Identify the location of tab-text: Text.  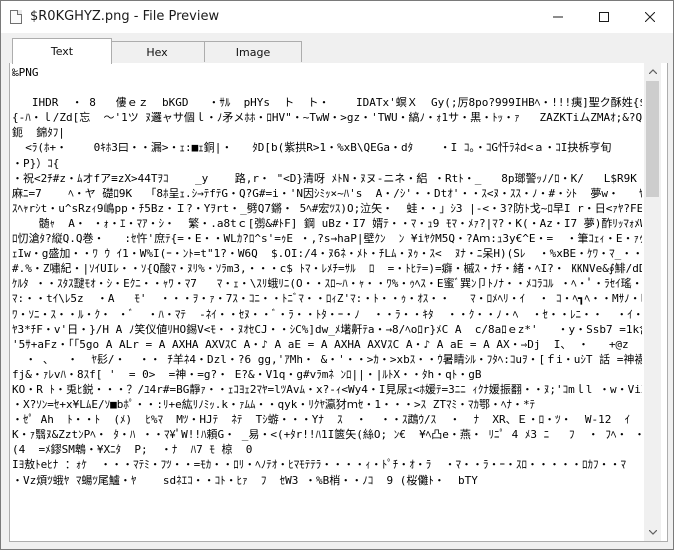
(62, 51).